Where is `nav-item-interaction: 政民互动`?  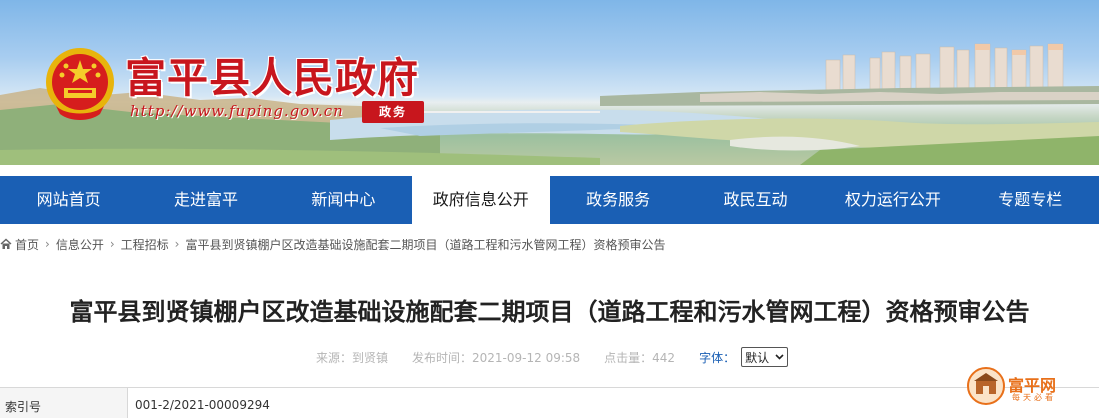
nav-item-interaction: 政民互动 is located at coordinates (755, 200).